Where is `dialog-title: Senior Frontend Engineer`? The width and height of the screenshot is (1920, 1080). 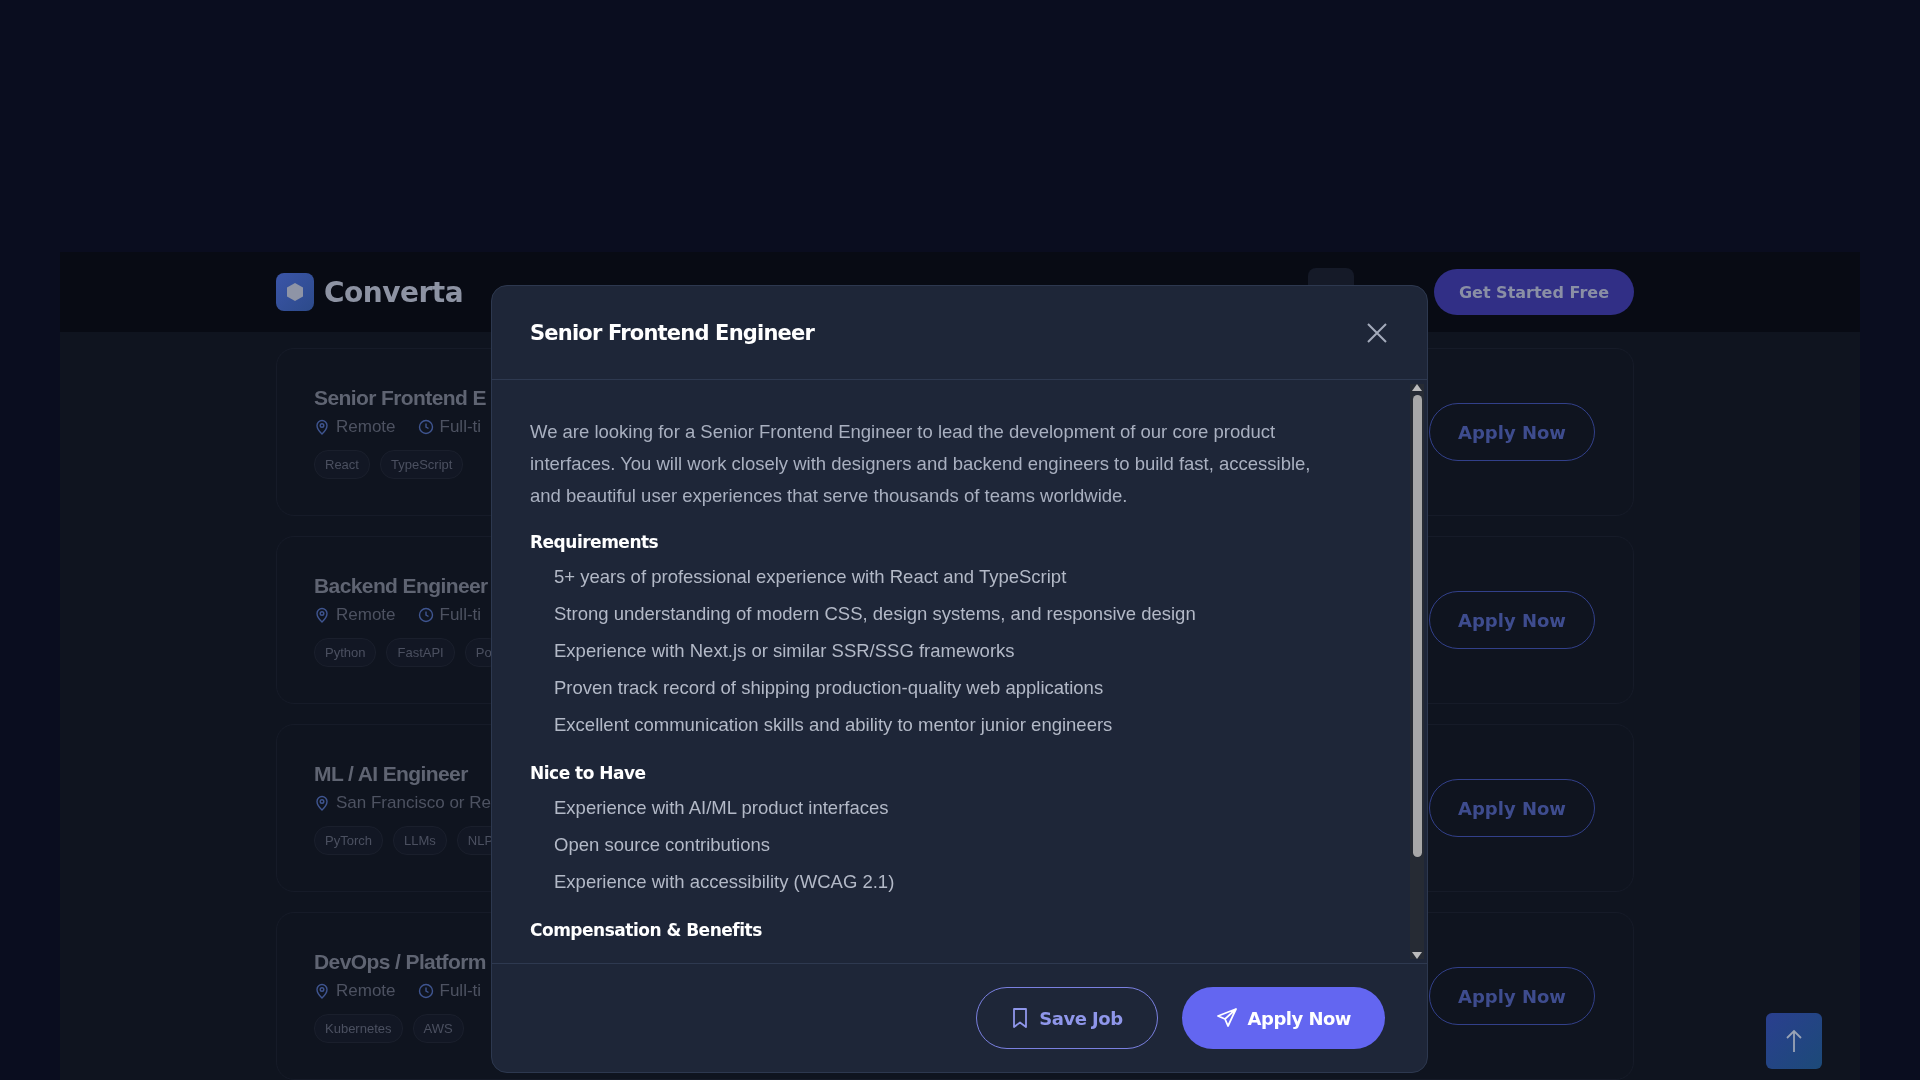
dialog-title: Senior Frontend Engineer is located at coordinates (672, 332).